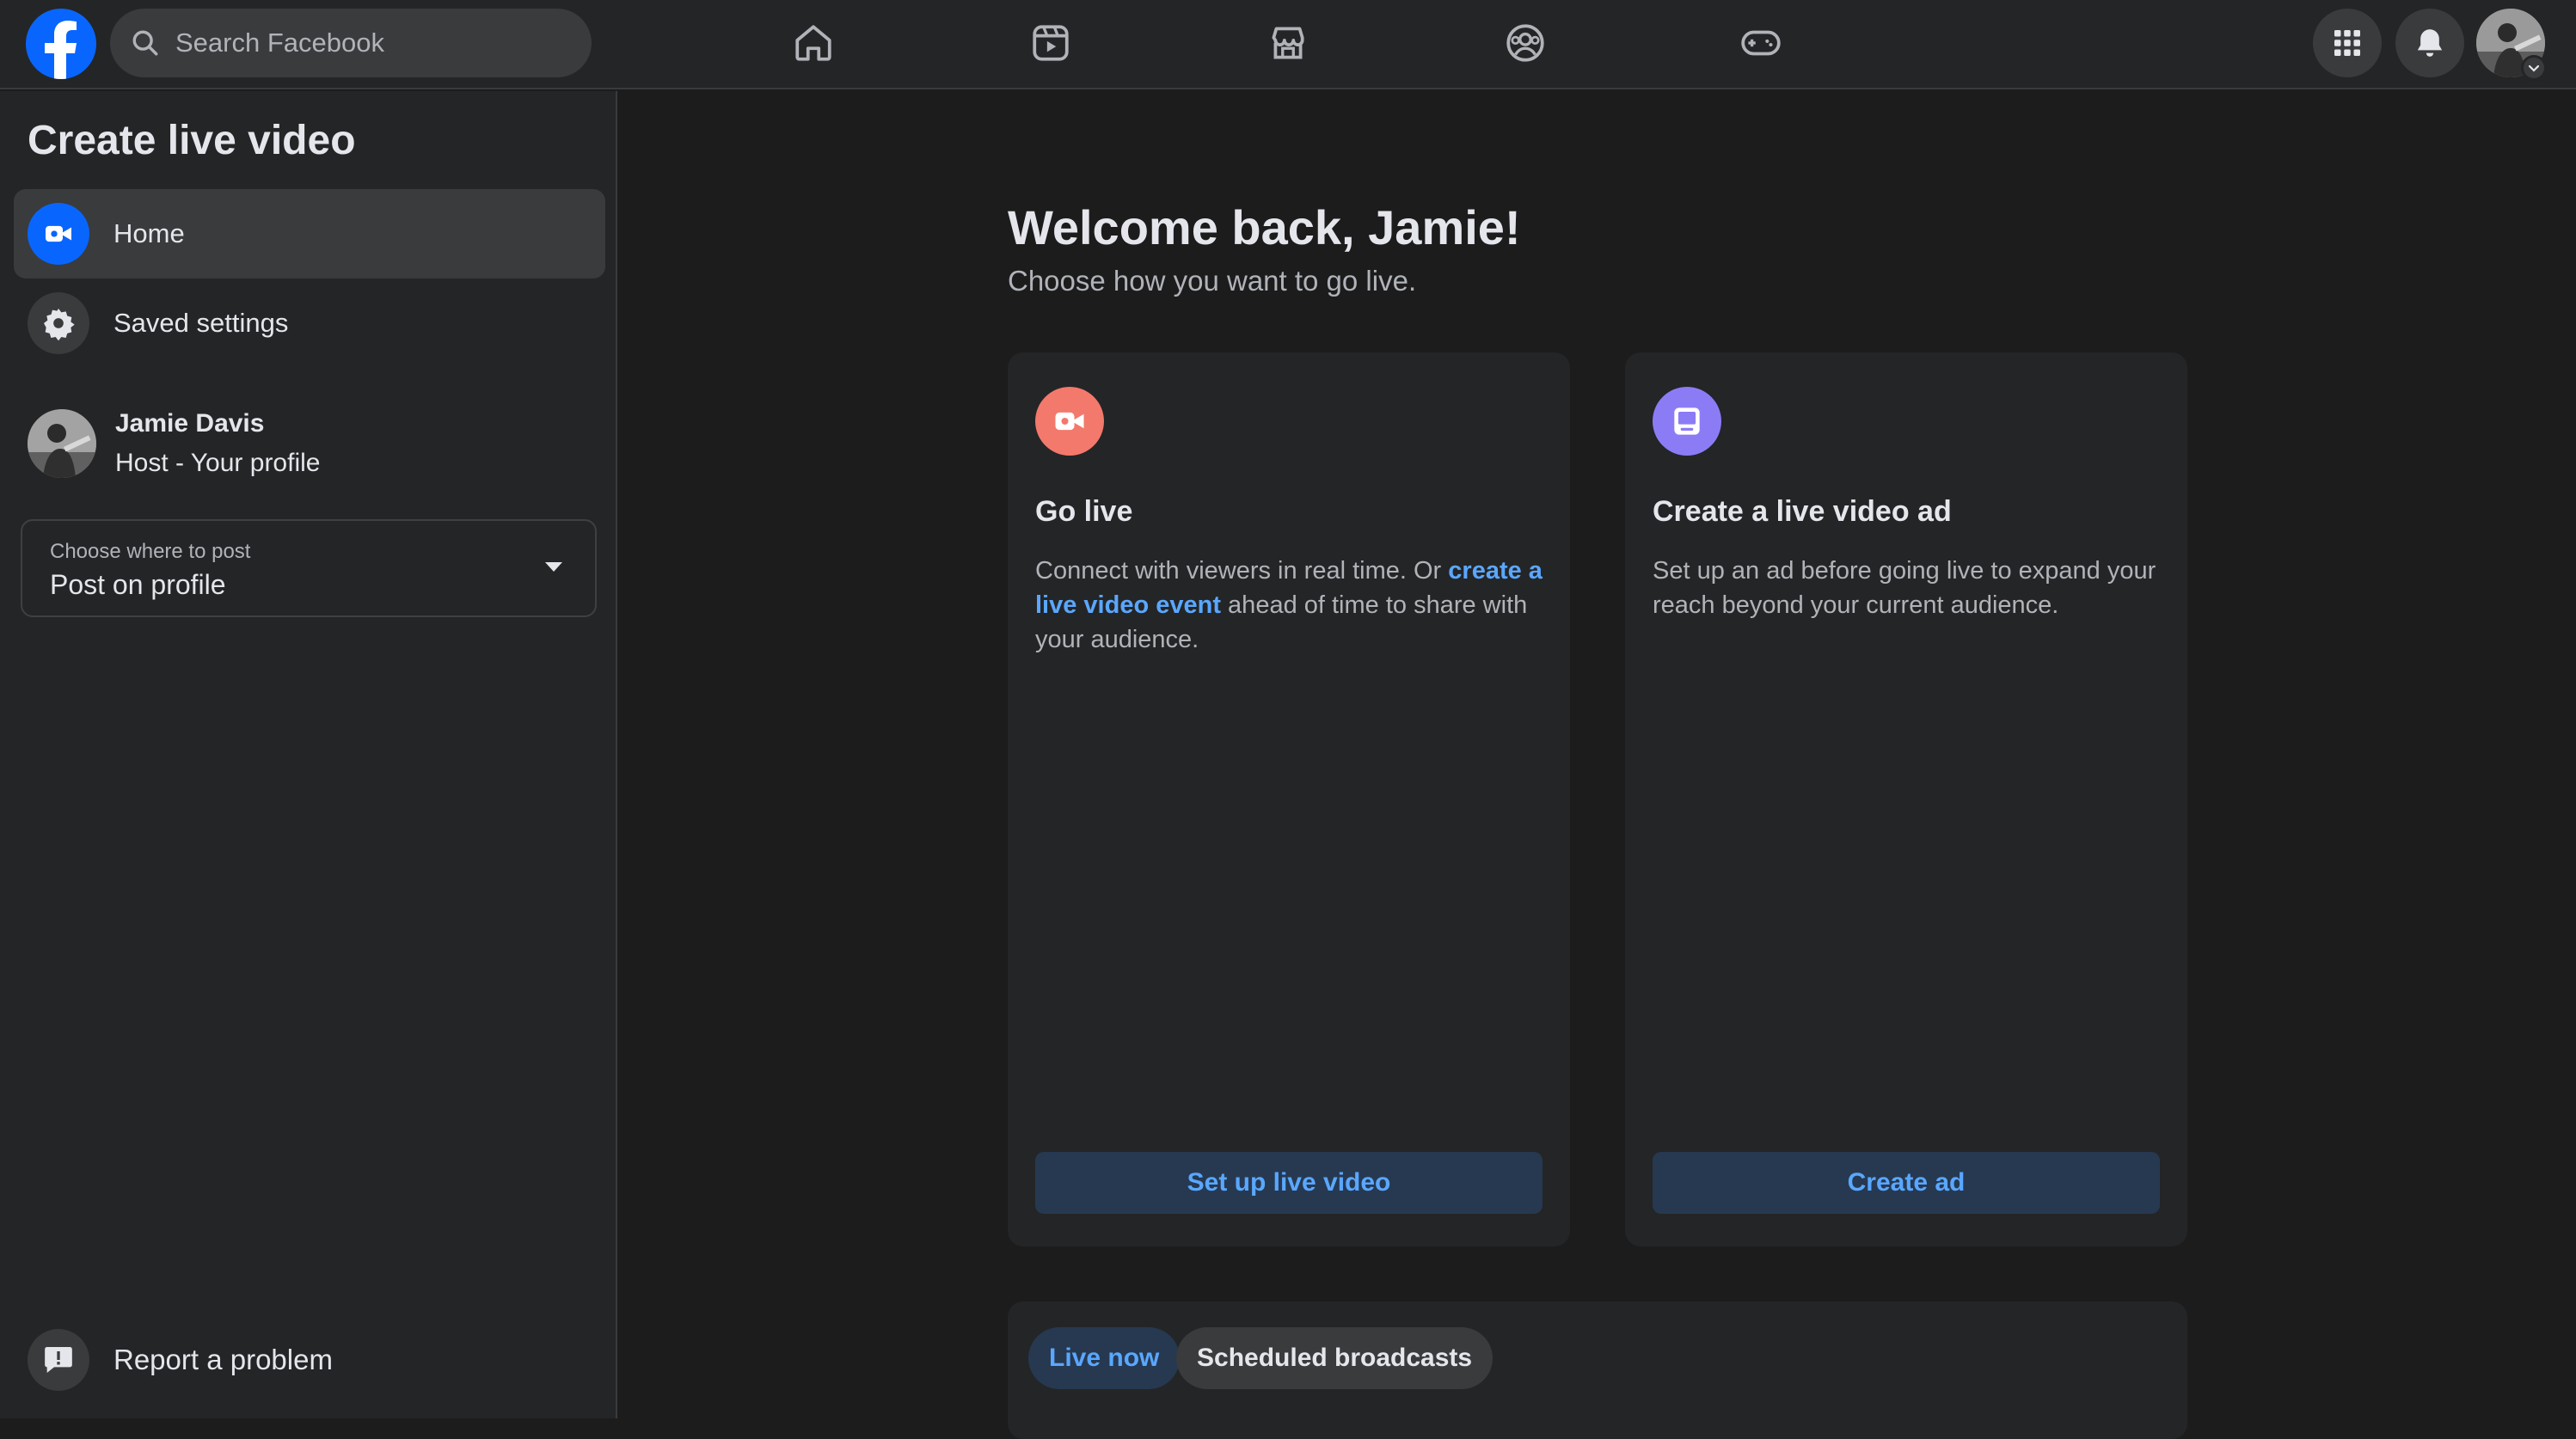 This screenshot has height=1439, width=2576. What do you see at coordinates (2430, 43) in the screenshot?
I see `notifications-bell-icon` at bounding box center [2430, 43].